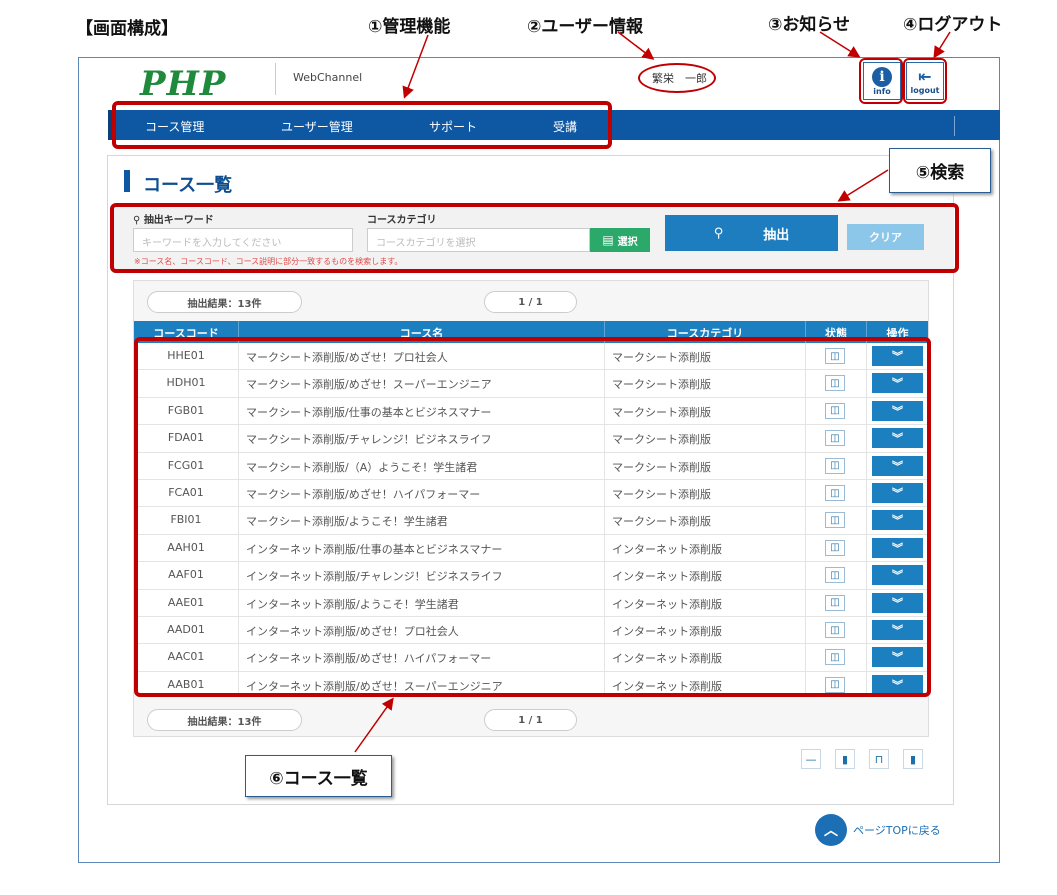 The width and height of the screenshot is (1057, 895). Describe the element at coordinates (913, 759) in the screenshot. I see `book-icon: ▮` at that location.